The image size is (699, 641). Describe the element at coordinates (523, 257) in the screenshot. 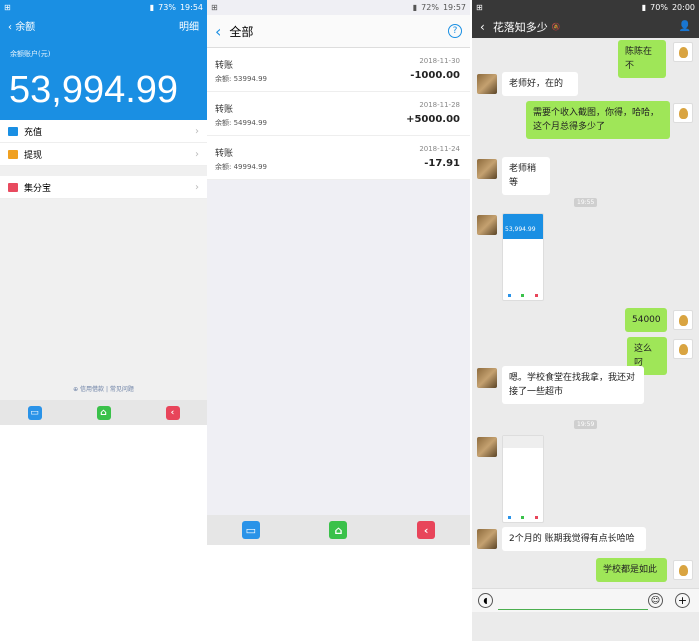

I see `image-thumbnail: 53,994.99` at that location.